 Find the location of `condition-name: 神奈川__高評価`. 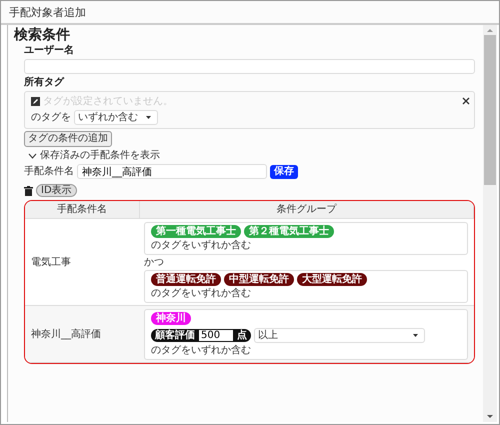

condition-name: 神奈川__高評価 is located at coordinates (66, 334).